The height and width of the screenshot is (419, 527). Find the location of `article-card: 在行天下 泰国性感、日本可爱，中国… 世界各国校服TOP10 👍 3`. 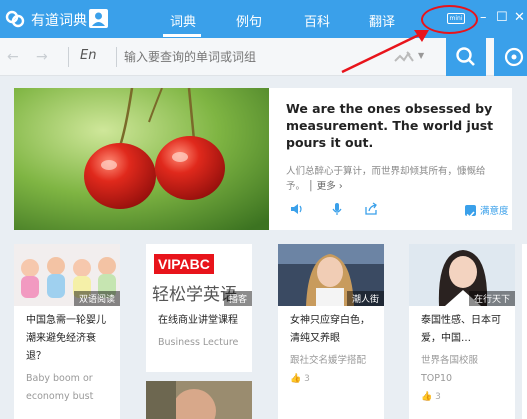

article-card: 在行天下 泰国性感、日本可爱，中国… 世界各国校服TOP10 👍 3 is located at coordinates (462, 331).